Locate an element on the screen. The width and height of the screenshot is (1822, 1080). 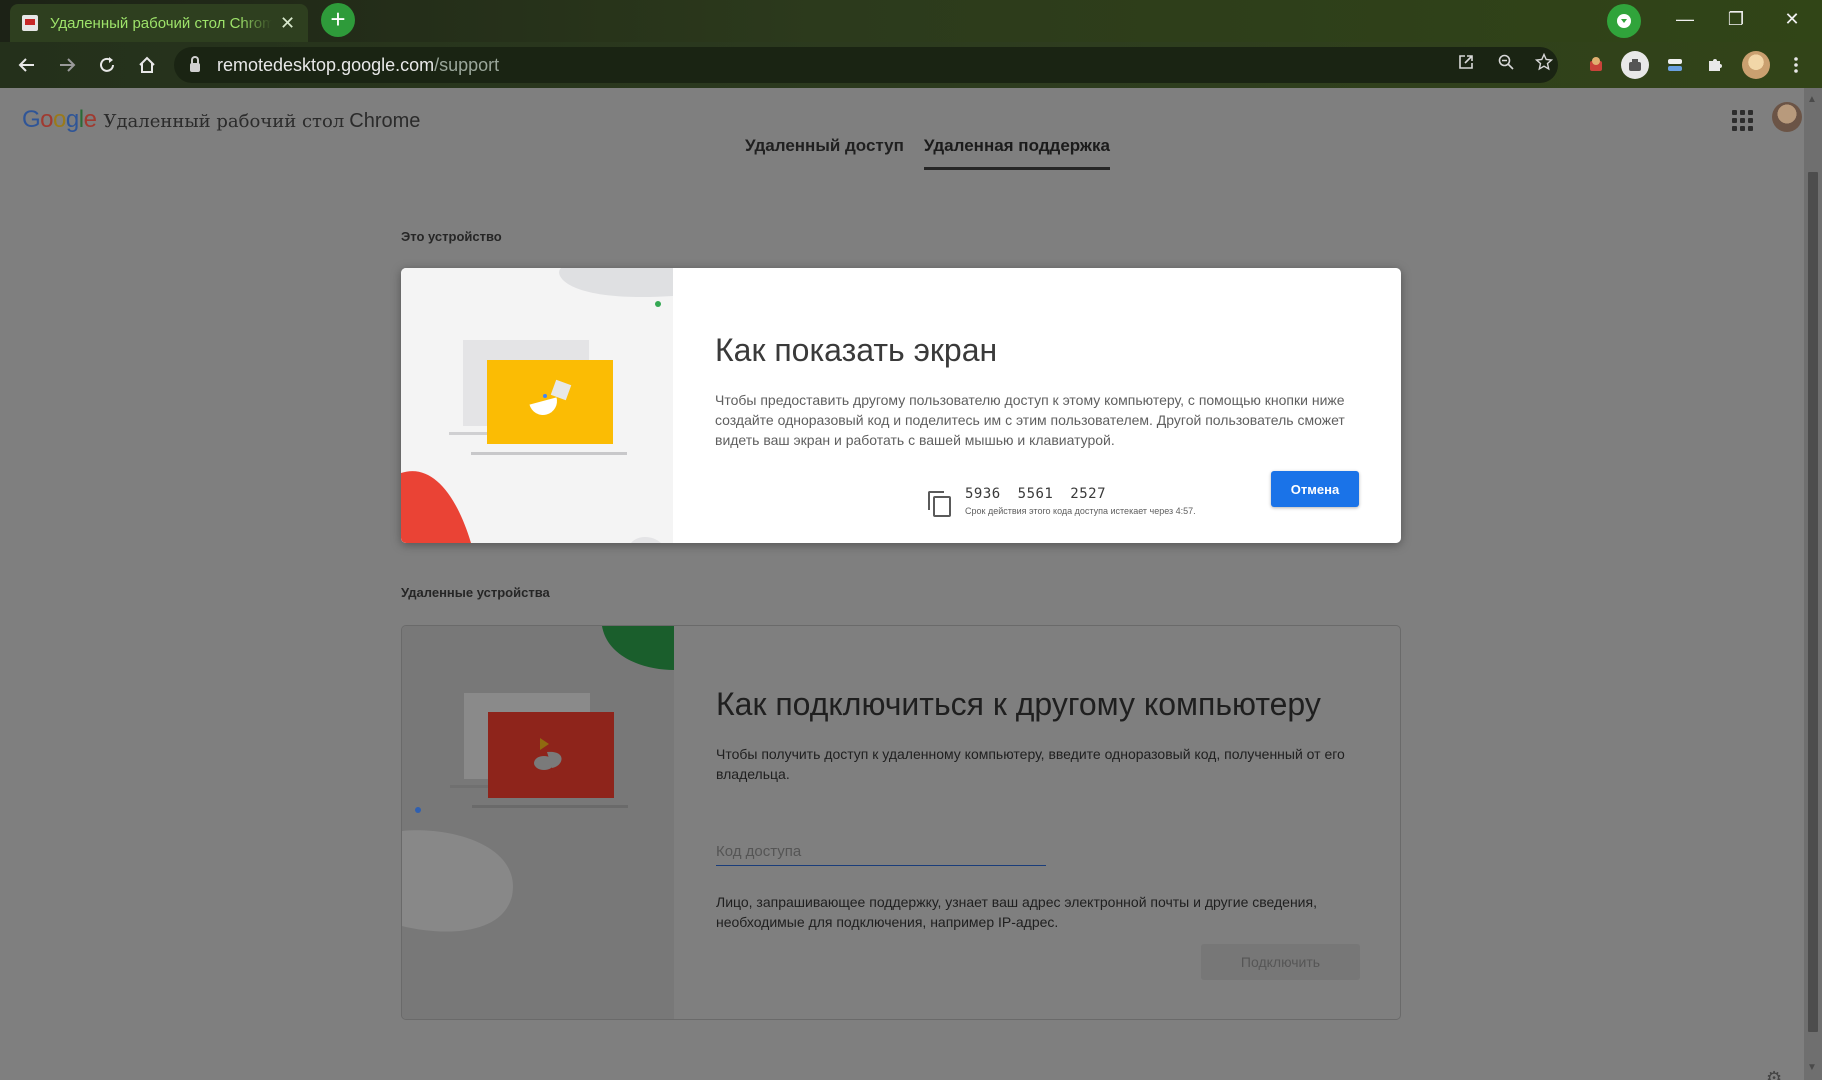
browser-tab: Удаленный рабочий стол Chrome ✕ is located at coordinates (159, 23).